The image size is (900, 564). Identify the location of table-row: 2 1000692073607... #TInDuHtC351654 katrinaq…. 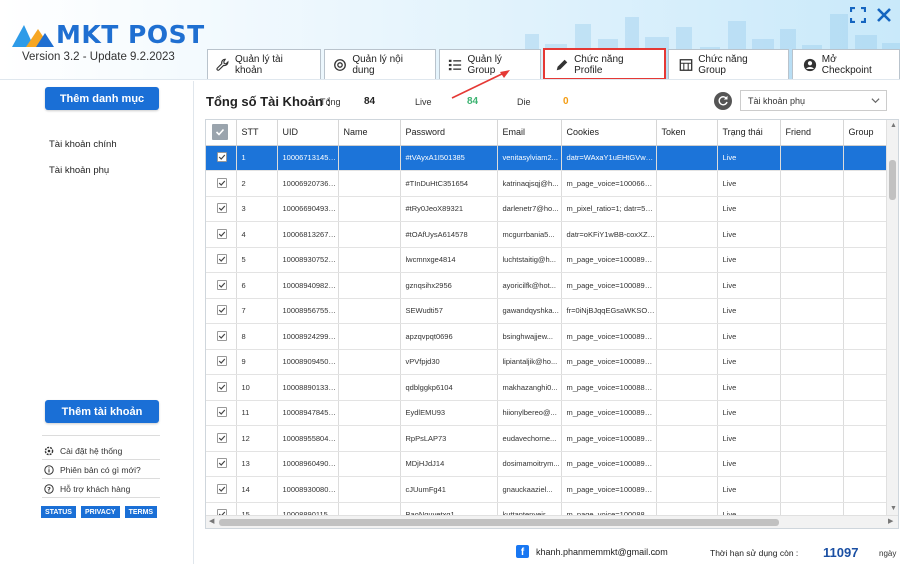
(547, 183).